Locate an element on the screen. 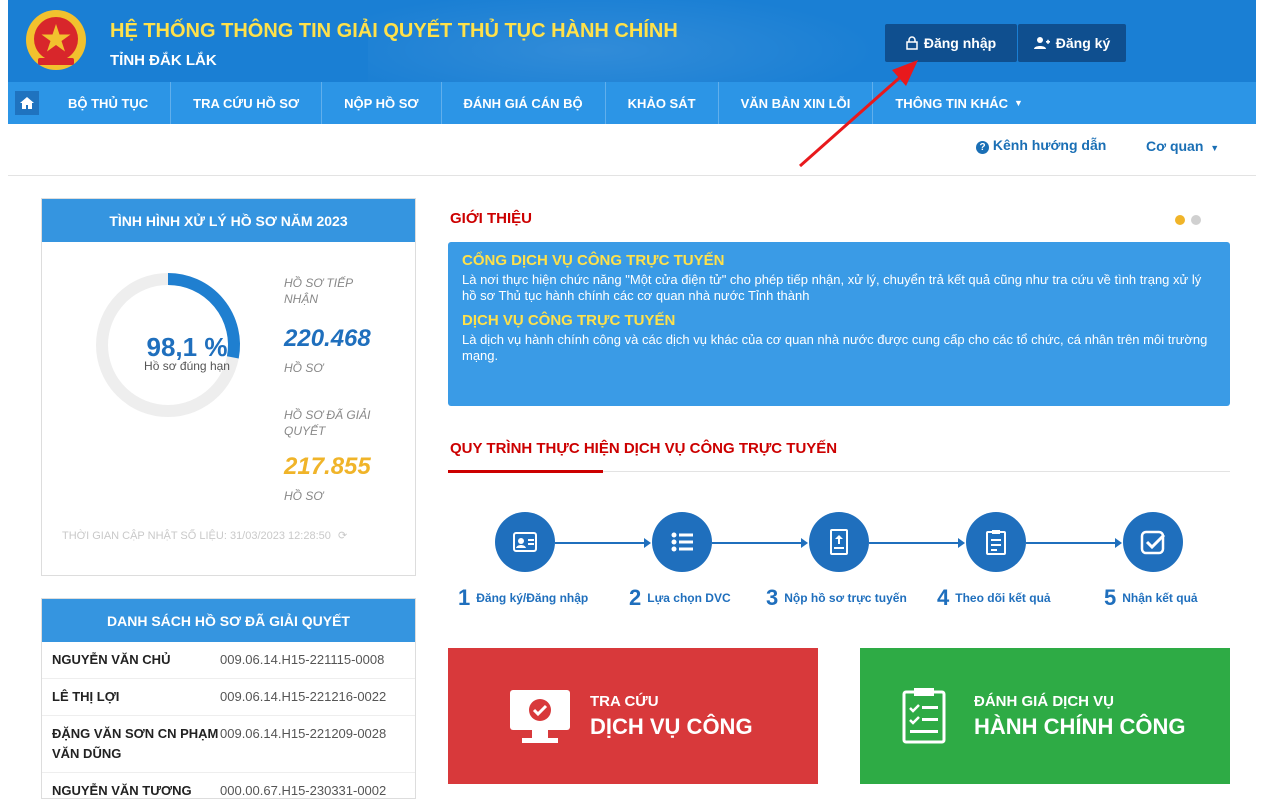 The width and height of the screenshot is (1263, 799). upload-document-icon is located at coordinates (839, 542).